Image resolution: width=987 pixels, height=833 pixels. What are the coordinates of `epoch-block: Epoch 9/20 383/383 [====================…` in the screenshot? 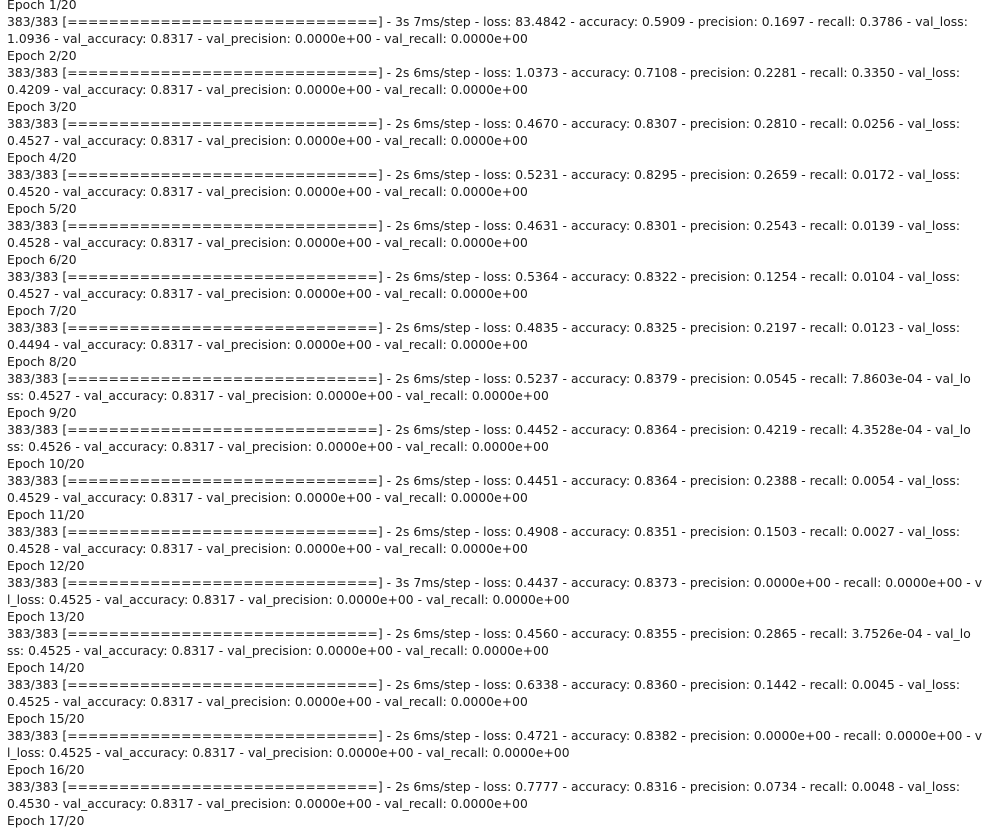 It's located at (494, 430).